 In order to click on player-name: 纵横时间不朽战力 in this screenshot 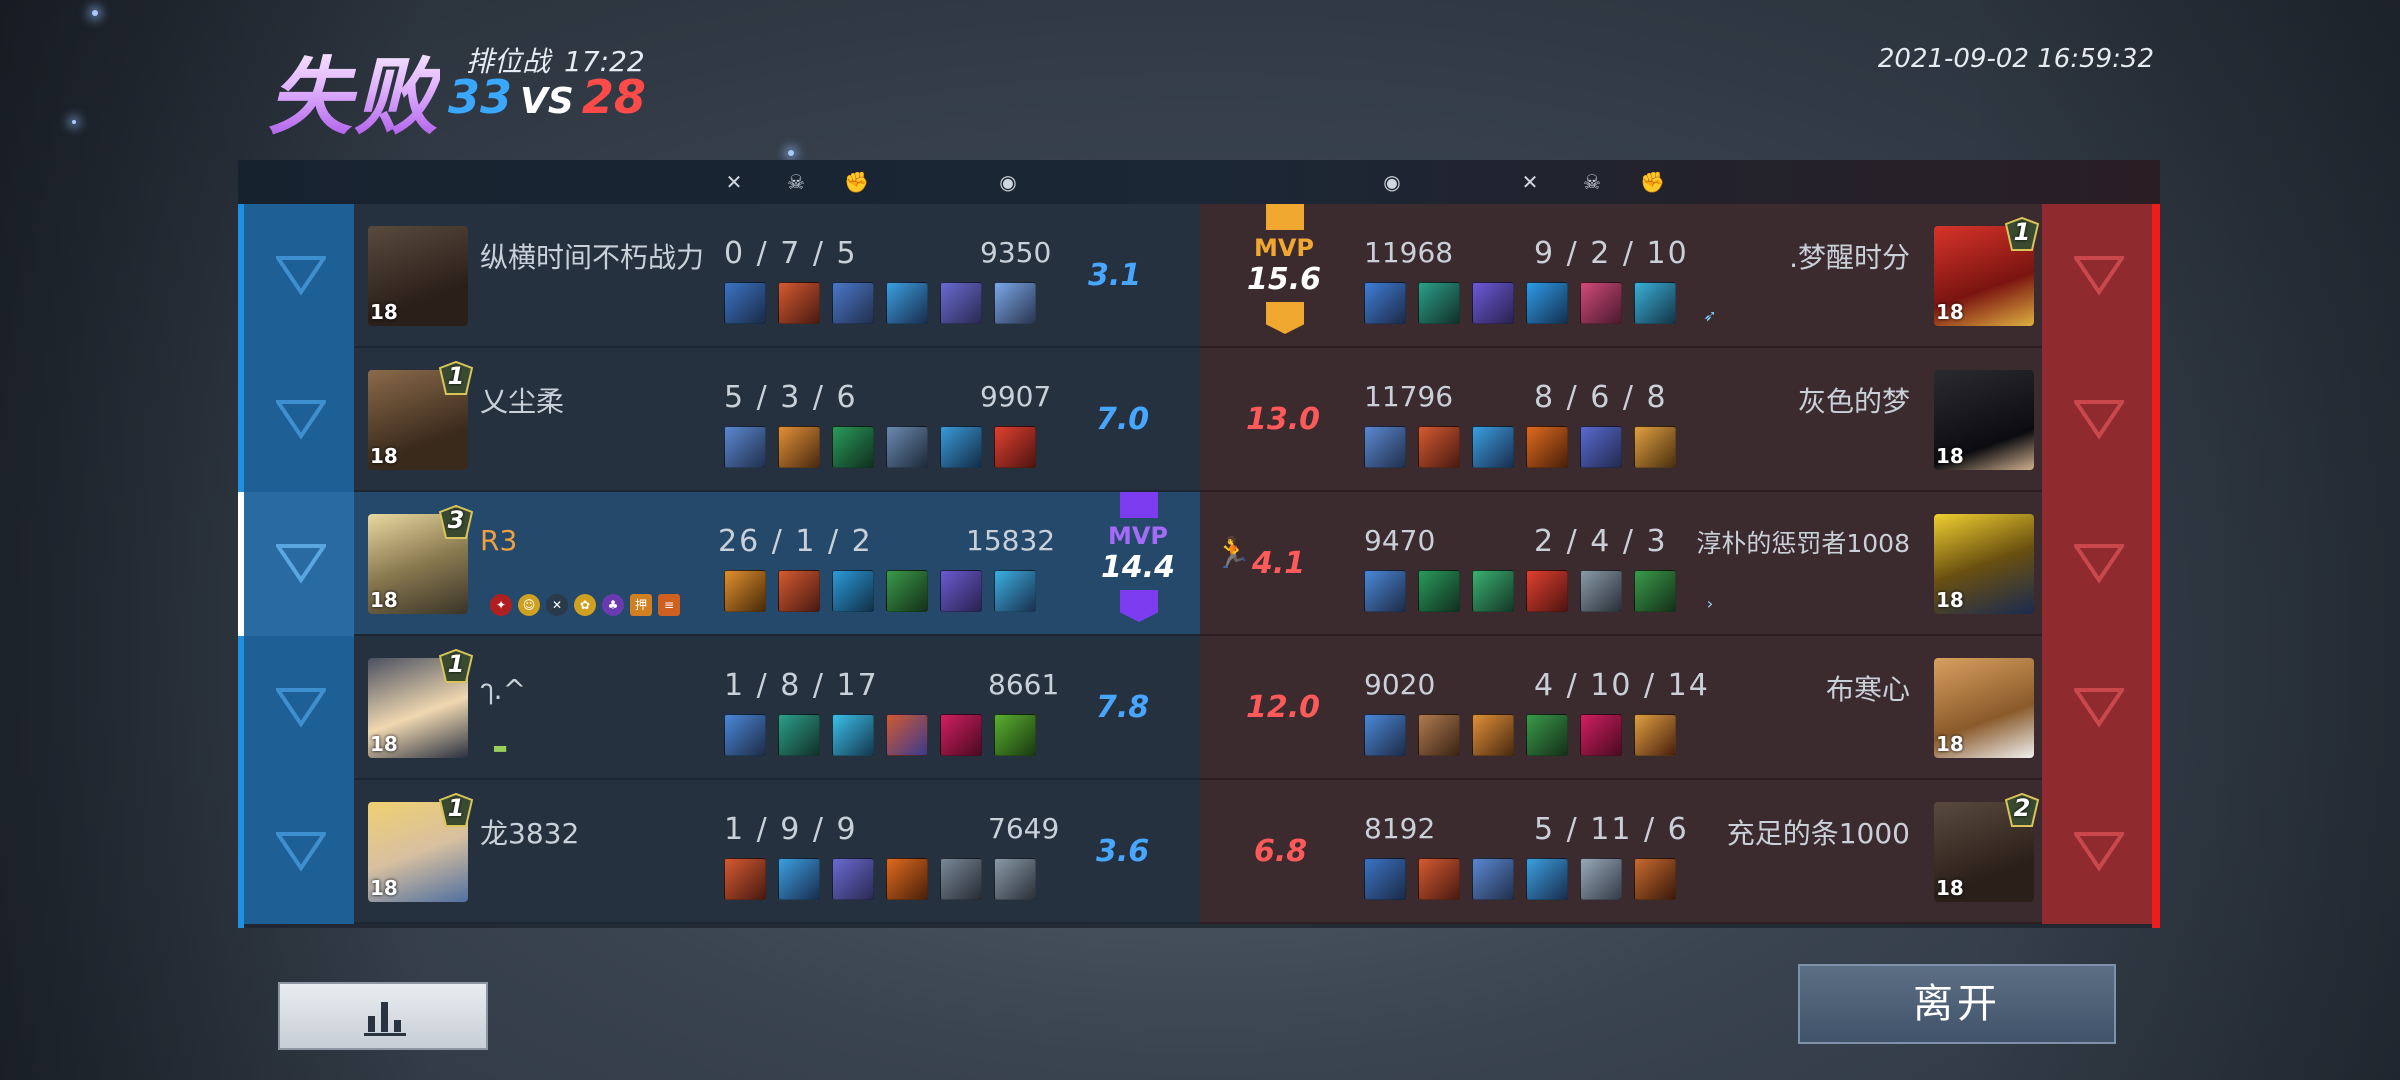, I will do `click(592, 257)`.